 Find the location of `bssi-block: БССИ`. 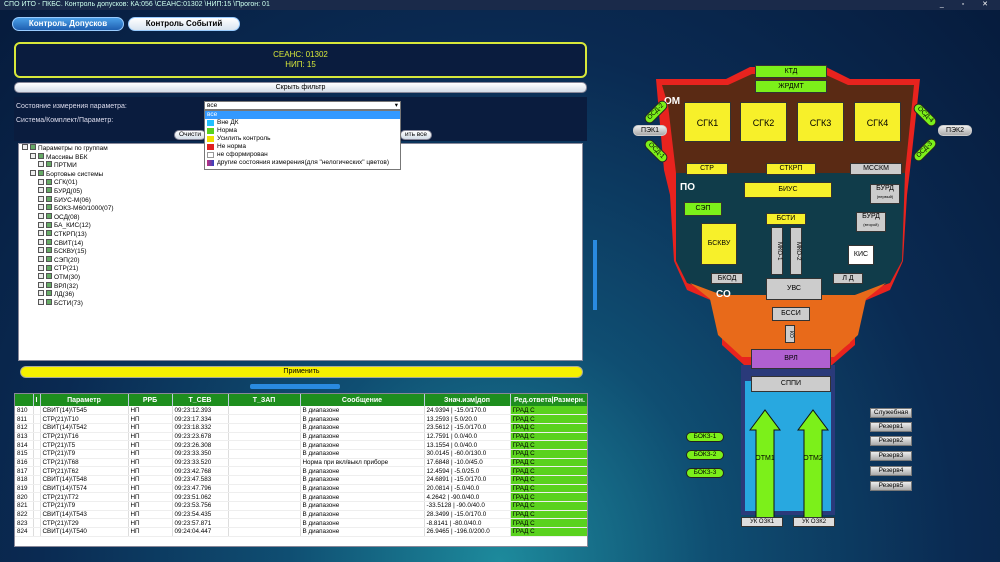

bssi-block: БССИ is located at coordinates (791, 314).